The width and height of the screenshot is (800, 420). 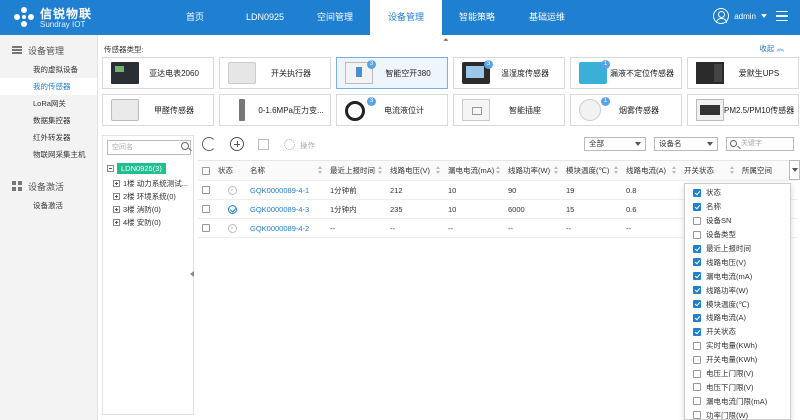 I want to click on nav-basic-ops: 基础运维, so click(x=547, y=17).